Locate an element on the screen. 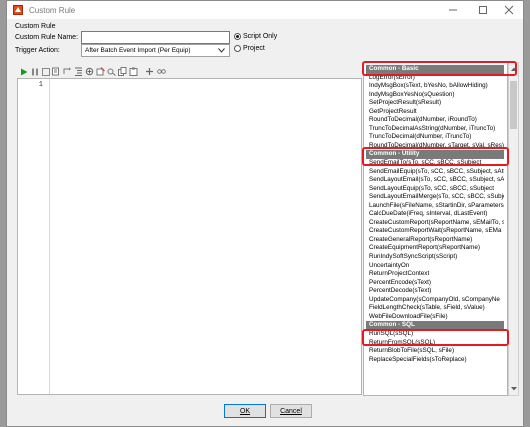 The height and width of the screenshot is (427, 530). function-list-item: ReturnProjectContext is located at coordinates (435, 274).